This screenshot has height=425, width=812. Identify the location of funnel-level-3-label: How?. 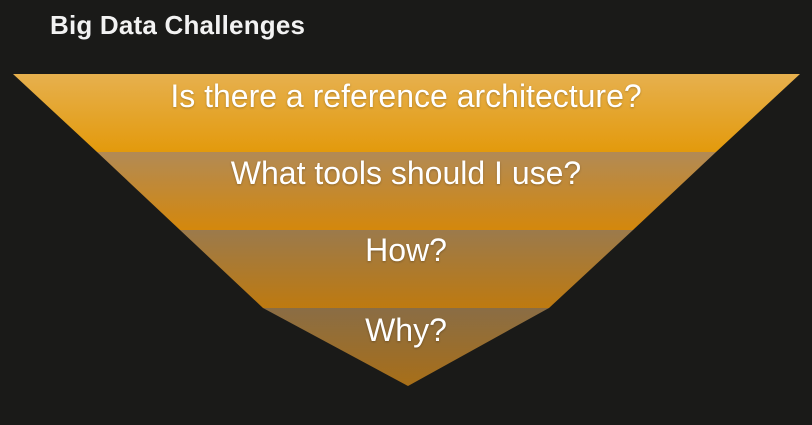
(406, 250).